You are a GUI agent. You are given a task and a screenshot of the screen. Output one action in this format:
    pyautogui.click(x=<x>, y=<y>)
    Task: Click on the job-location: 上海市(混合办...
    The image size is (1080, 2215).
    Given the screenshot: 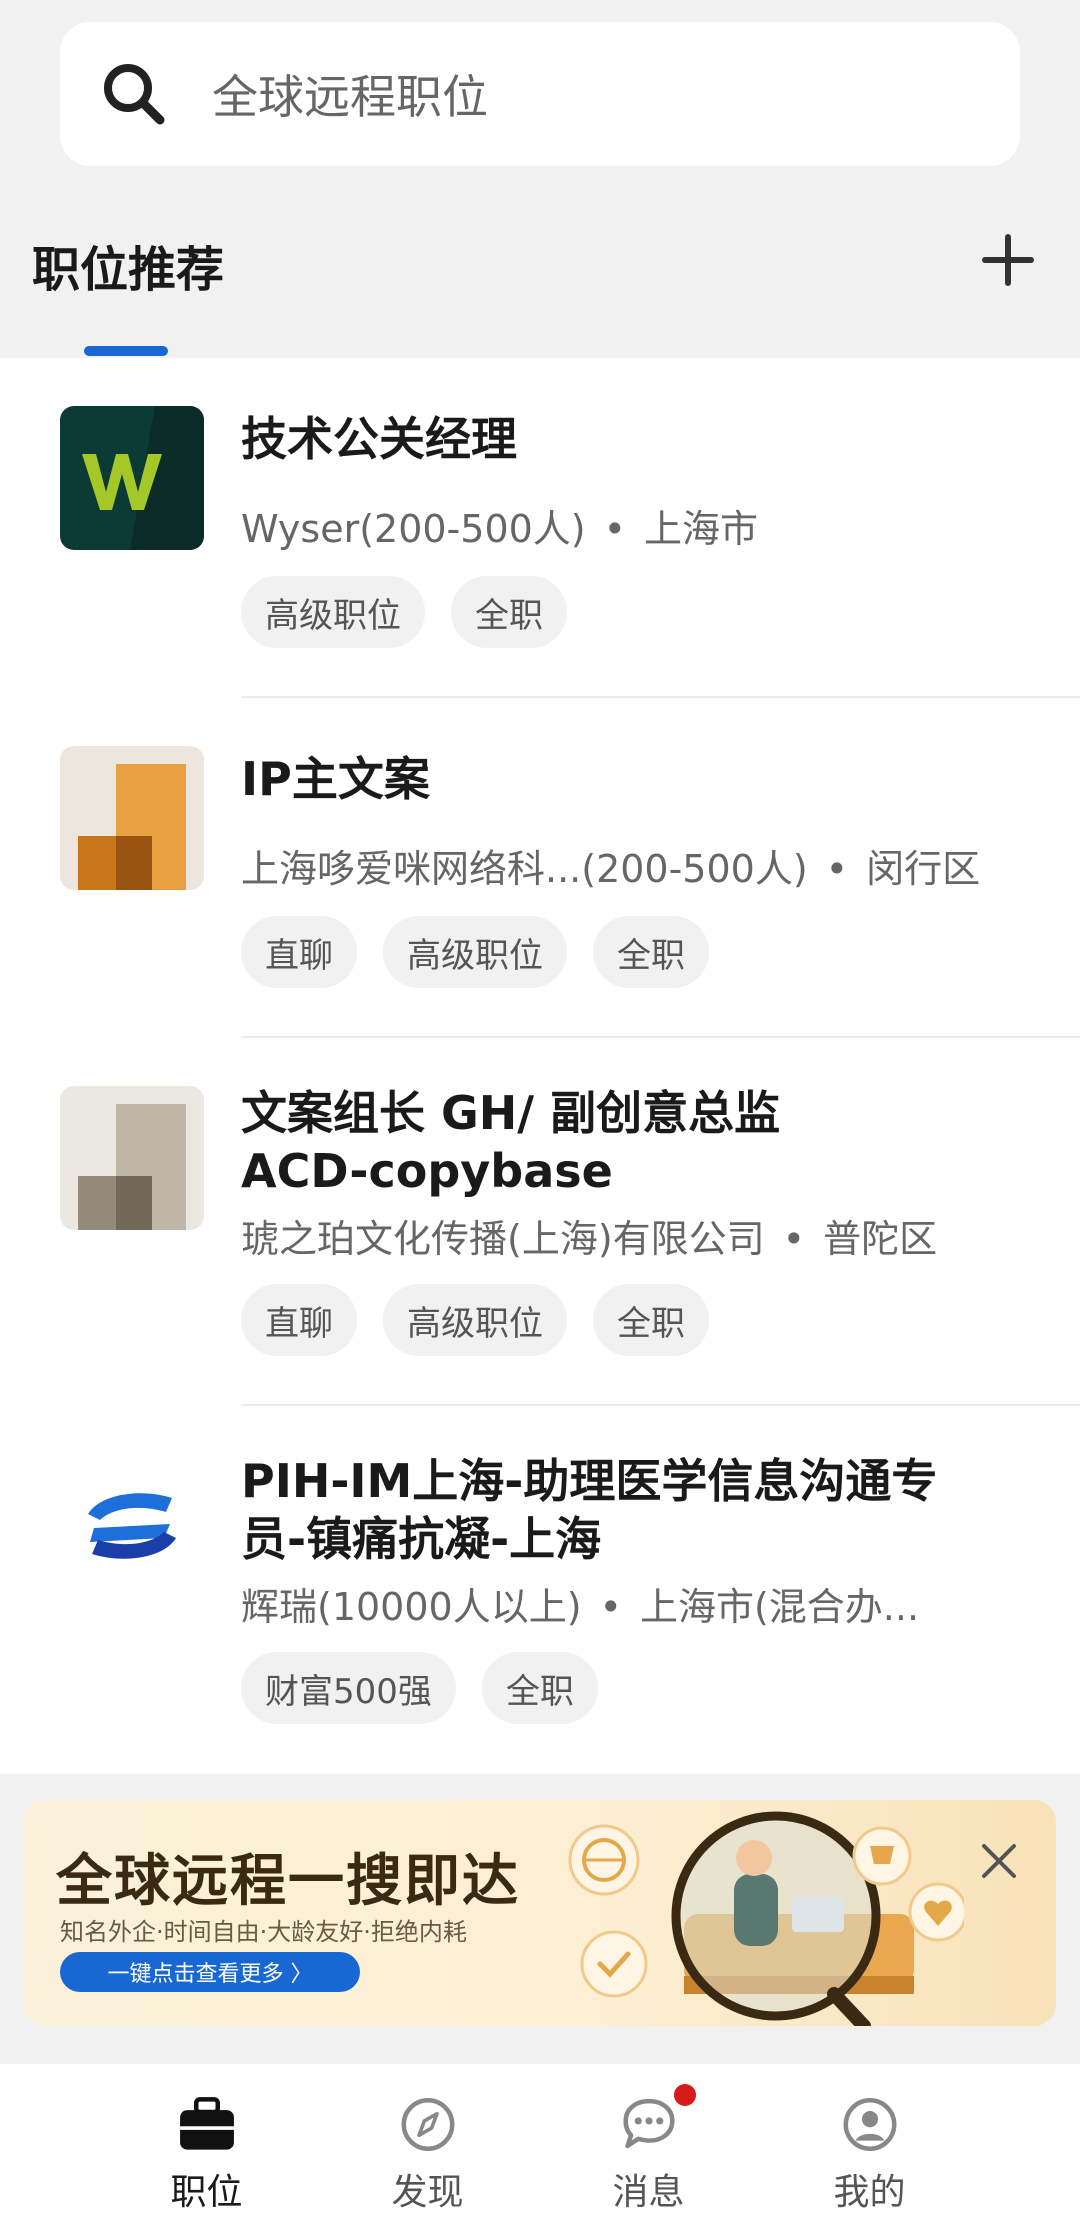 What is the action you would take?
    pyautogui.click(x=779, y=1607)
    